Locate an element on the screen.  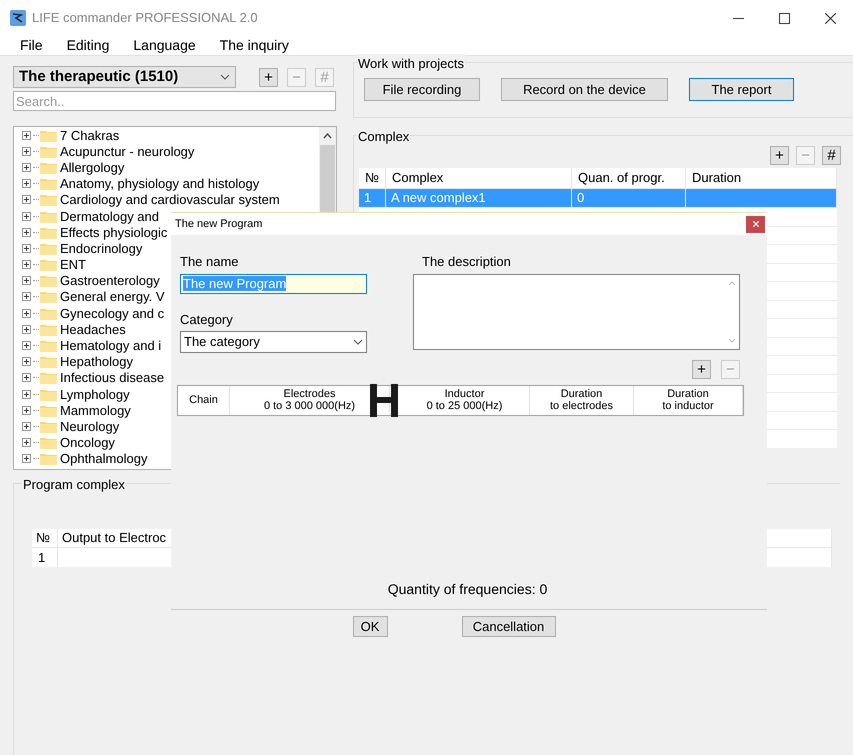
base-select: The therapeutic (1510) is located at coordinates (124, 77).